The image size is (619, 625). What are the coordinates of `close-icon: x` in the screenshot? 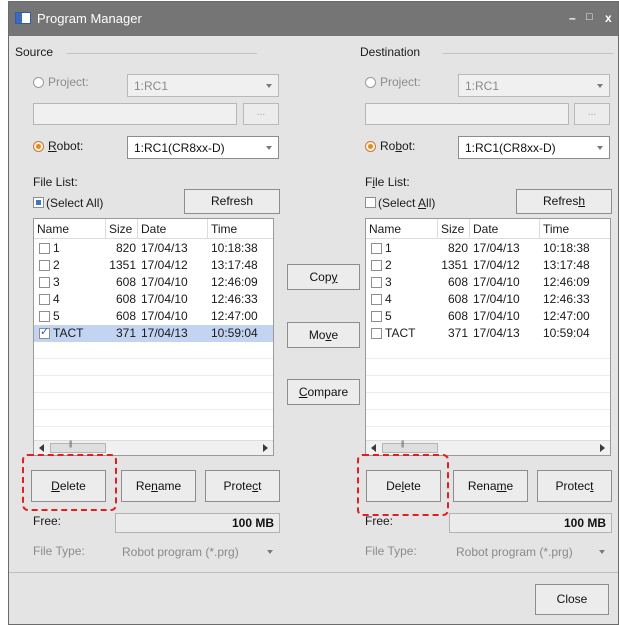 It's located at (608, 18).